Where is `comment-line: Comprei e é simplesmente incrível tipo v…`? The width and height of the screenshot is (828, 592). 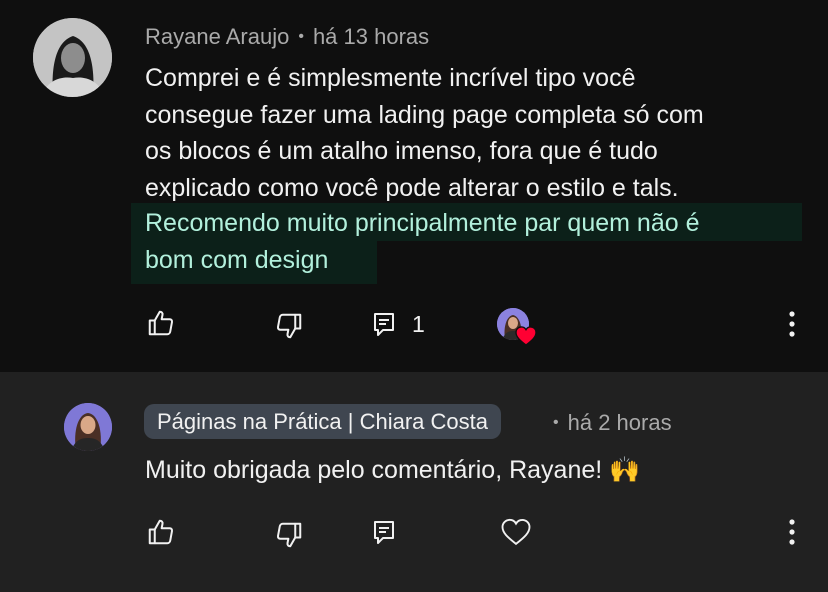 comment-line: Comprei e é simplesmente incrível tipo v… is located at coordinates (390, 78).